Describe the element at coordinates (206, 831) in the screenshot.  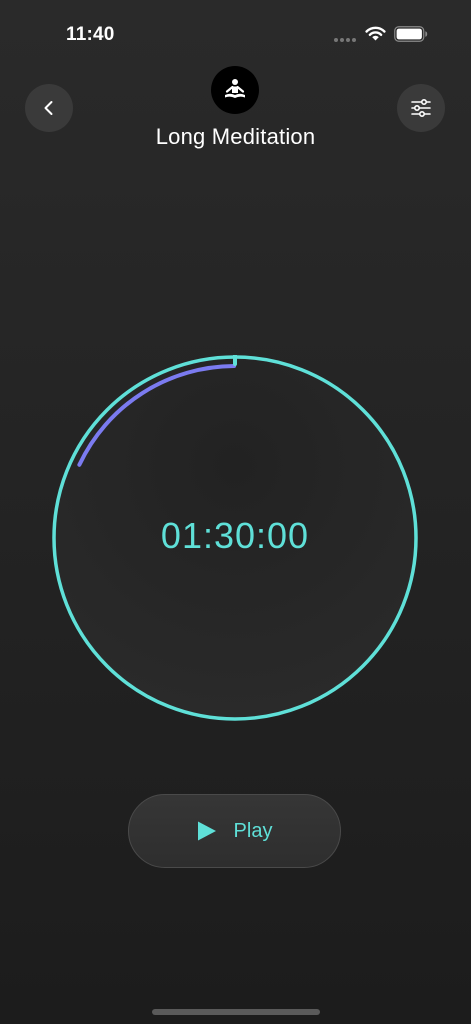
I see `play-icon` at that location.